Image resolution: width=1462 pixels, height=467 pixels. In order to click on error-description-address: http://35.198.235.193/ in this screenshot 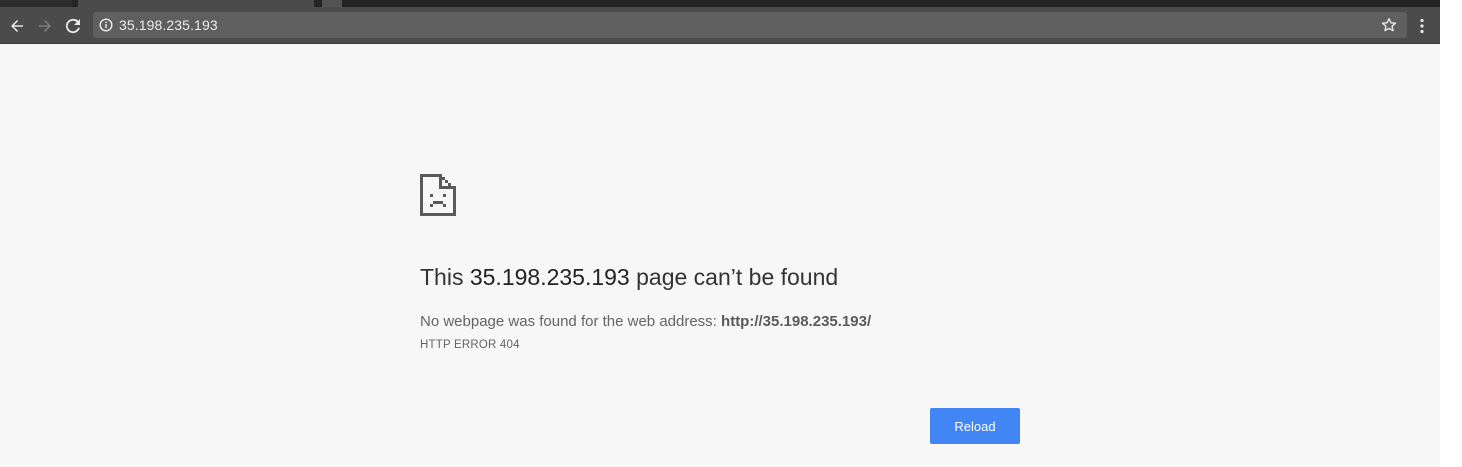, I will do `click(796, 321)`.